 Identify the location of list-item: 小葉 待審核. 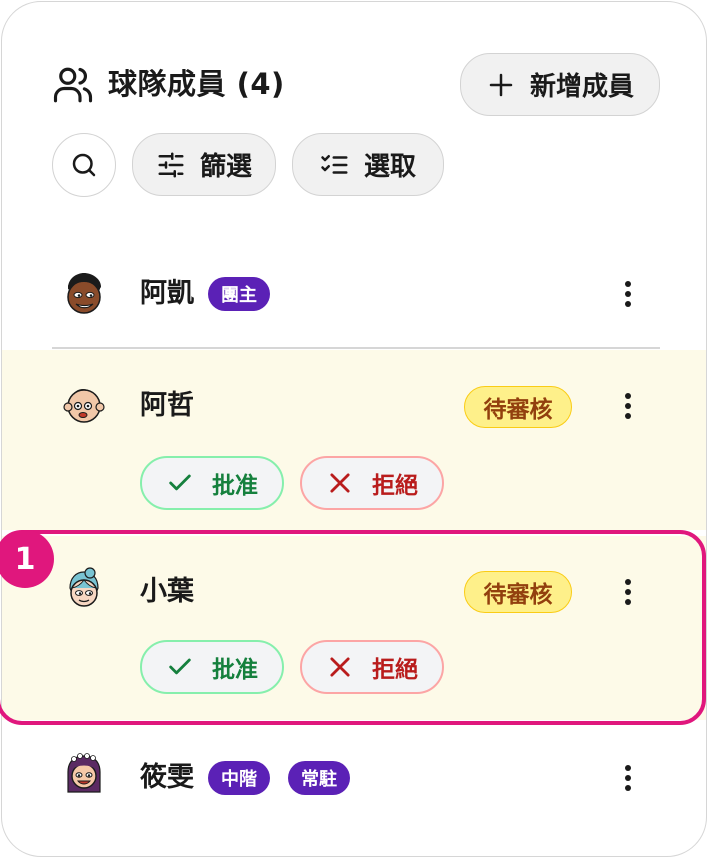
(354, 594).